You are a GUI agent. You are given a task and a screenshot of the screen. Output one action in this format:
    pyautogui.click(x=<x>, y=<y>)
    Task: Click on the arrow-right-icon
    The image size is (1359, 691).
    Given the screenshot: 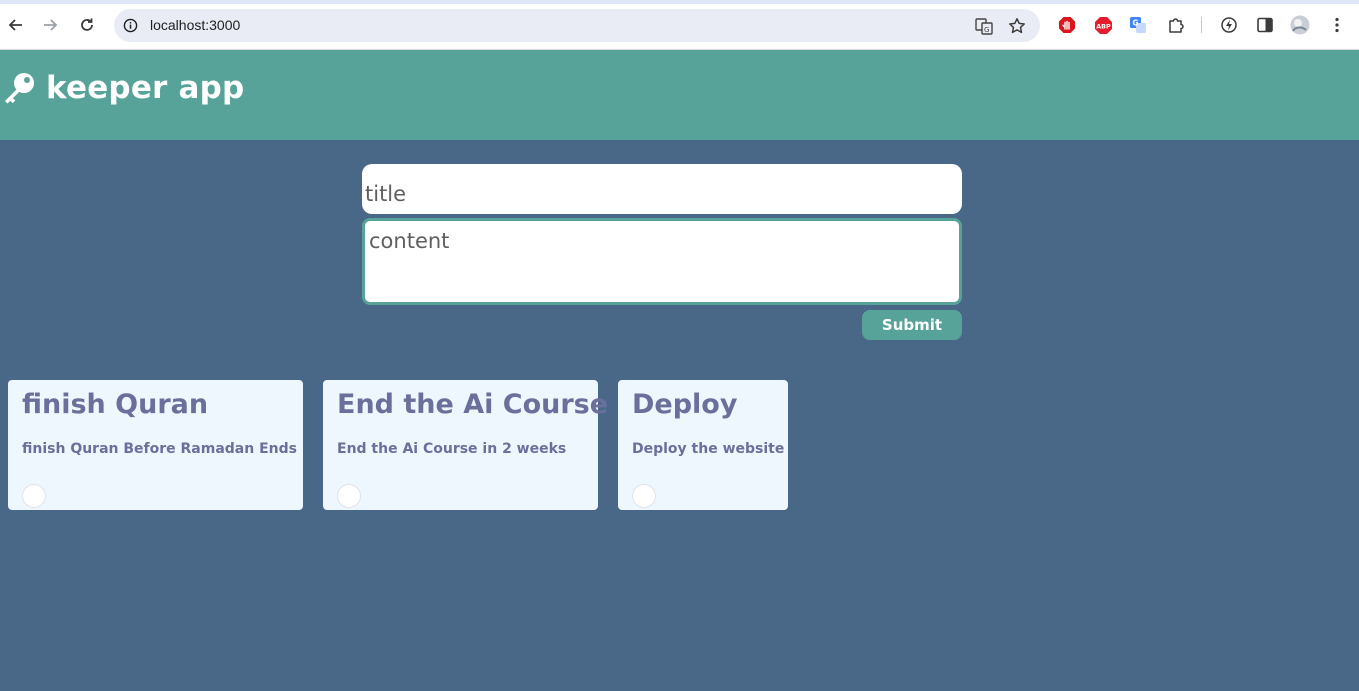 What is the action you would take?
    pyautogui.click(x=51, y=25)
    